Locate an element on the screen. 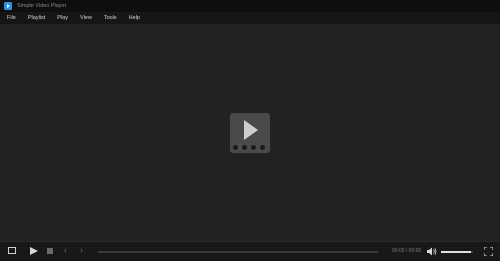 This screenshot has width=500, height=261. menu-tools: Tools is located at coordinates (110, 18).